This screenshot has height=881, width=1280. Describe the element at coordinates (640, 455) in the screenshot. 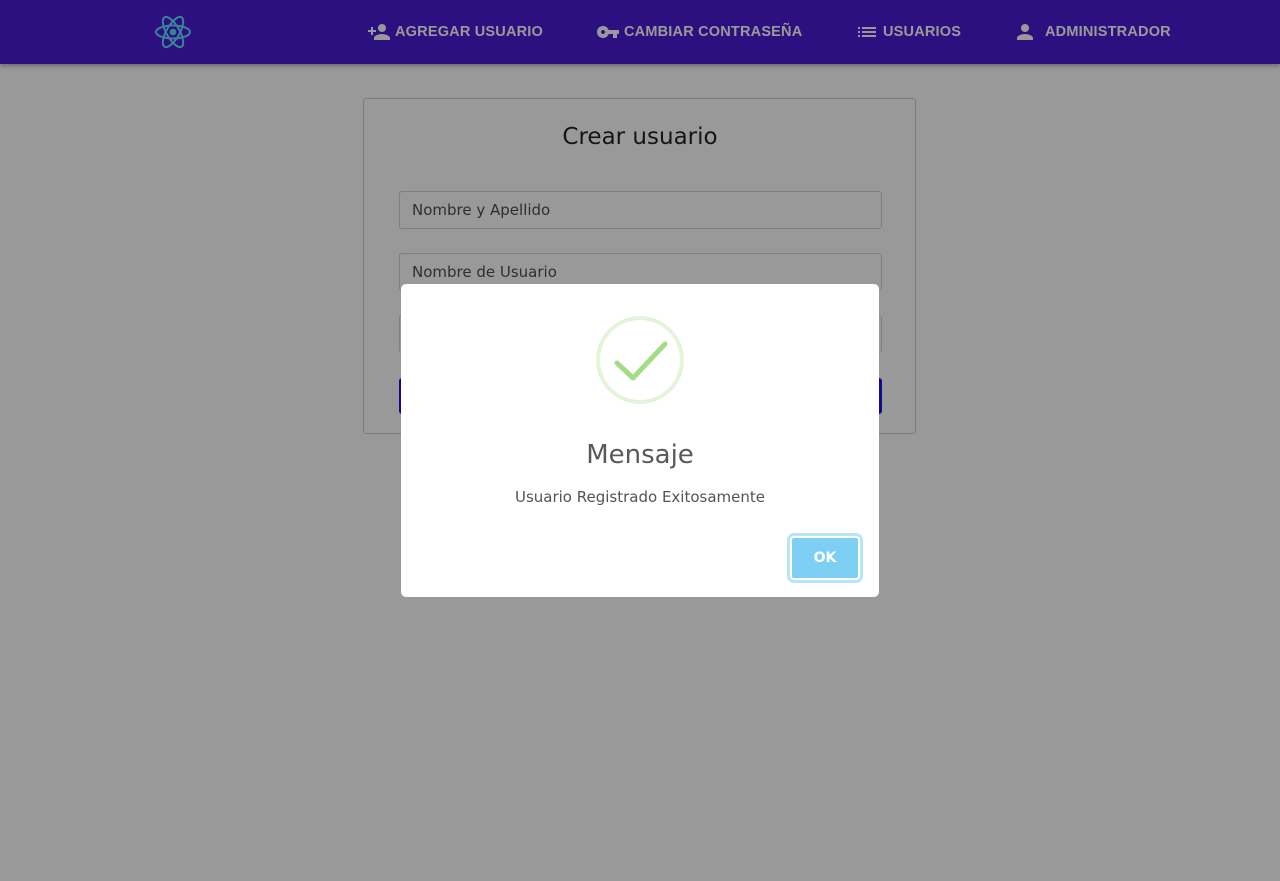

I see `dialog-title: Mensaje` at that location.